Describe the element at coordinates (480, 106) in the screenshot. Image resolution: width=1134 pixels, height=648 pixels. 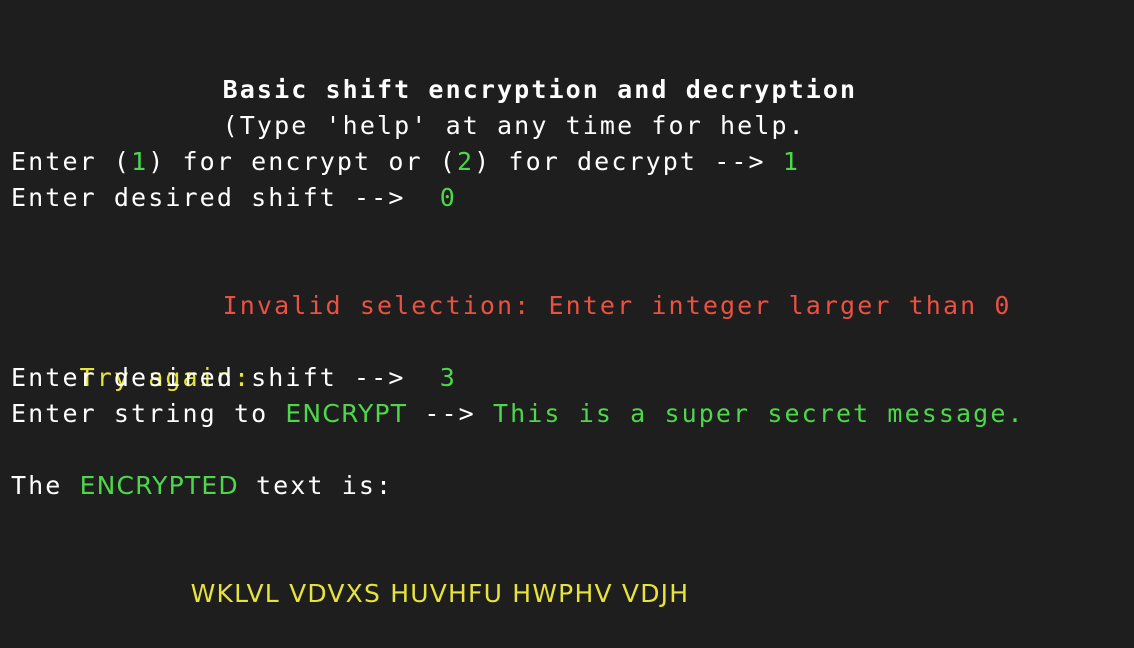
I see `help-hint: (Type 'help' at any time for help.` at that location.